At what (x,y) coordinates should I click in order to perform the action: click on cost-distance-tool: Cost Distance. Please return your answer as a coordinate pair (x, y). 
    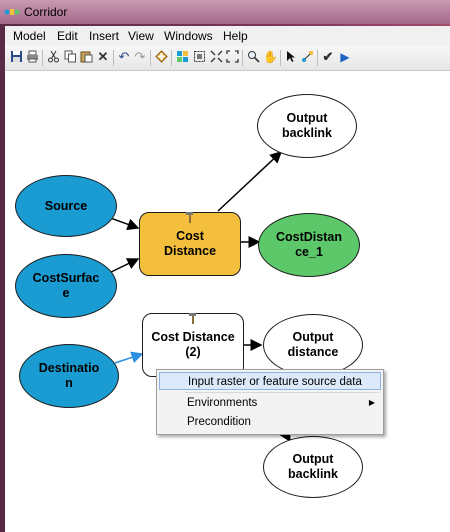
    Looking at the image, I should click on (190, 244).